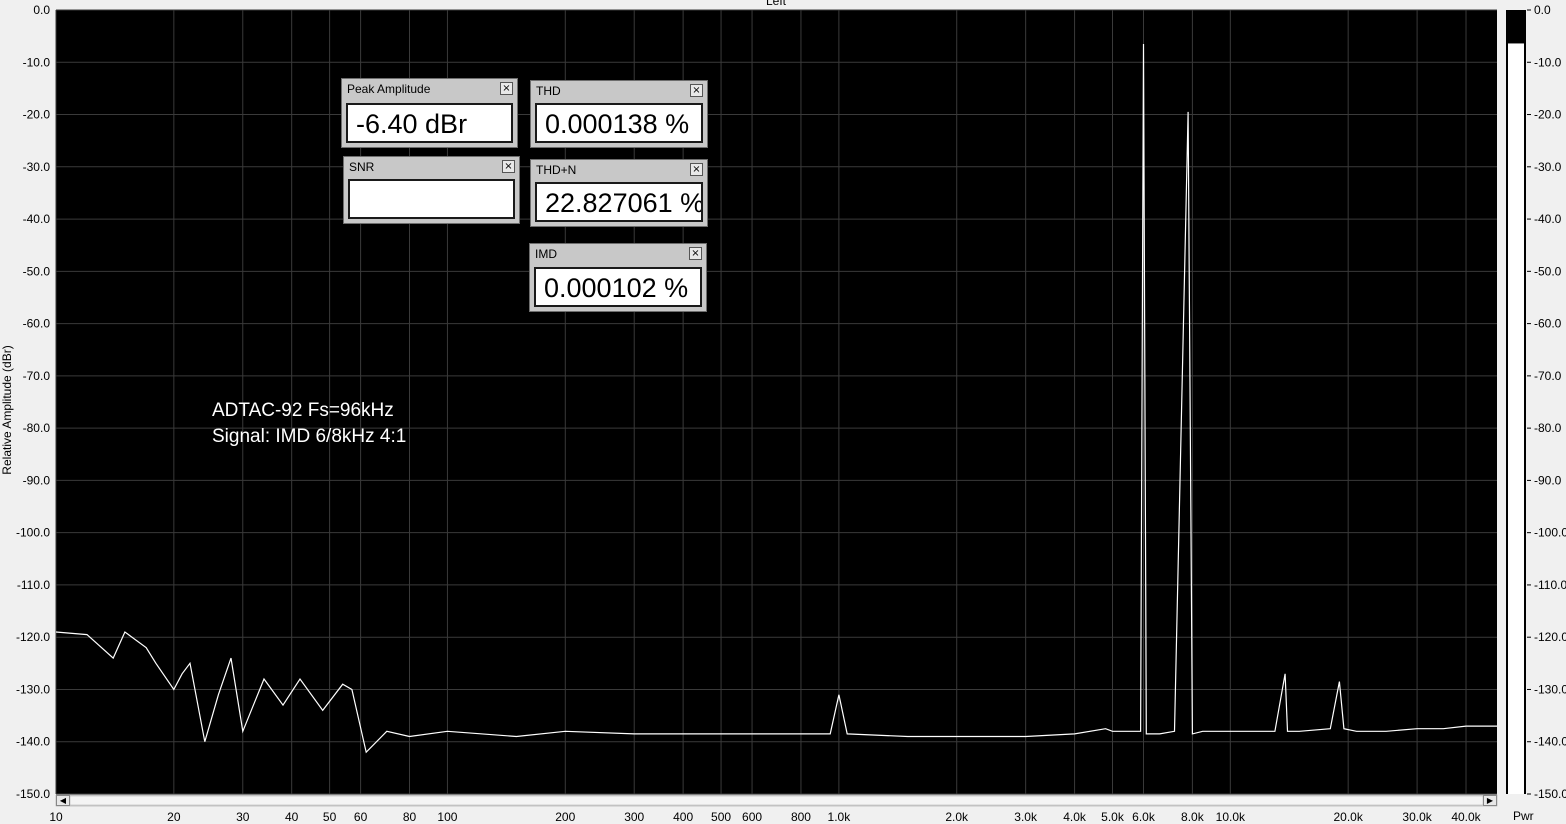 The width and height of the screenshot is (1566, 824). Describe the element at coordinates (37, 376) in the screenshot. I see `y-tick-label: -70.0` at that location.